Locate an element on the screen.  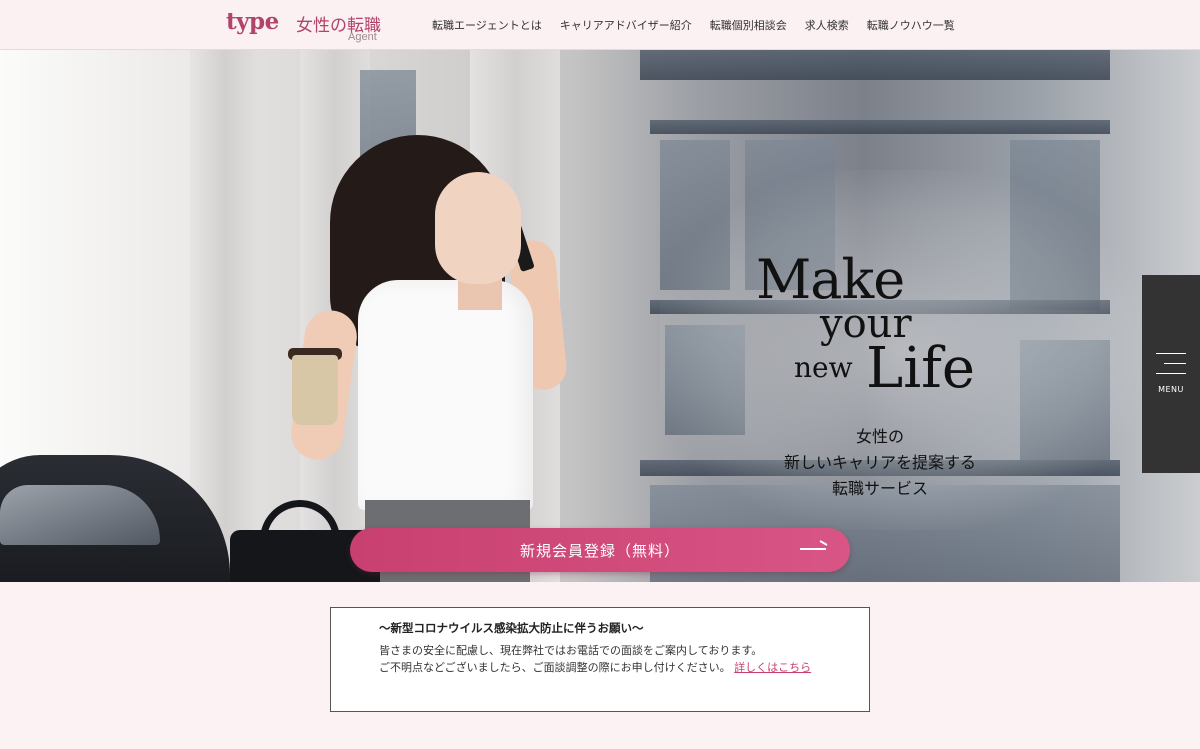
subcopy-line: 新しいキャリアを提案する is located at coordinates (879, 462).